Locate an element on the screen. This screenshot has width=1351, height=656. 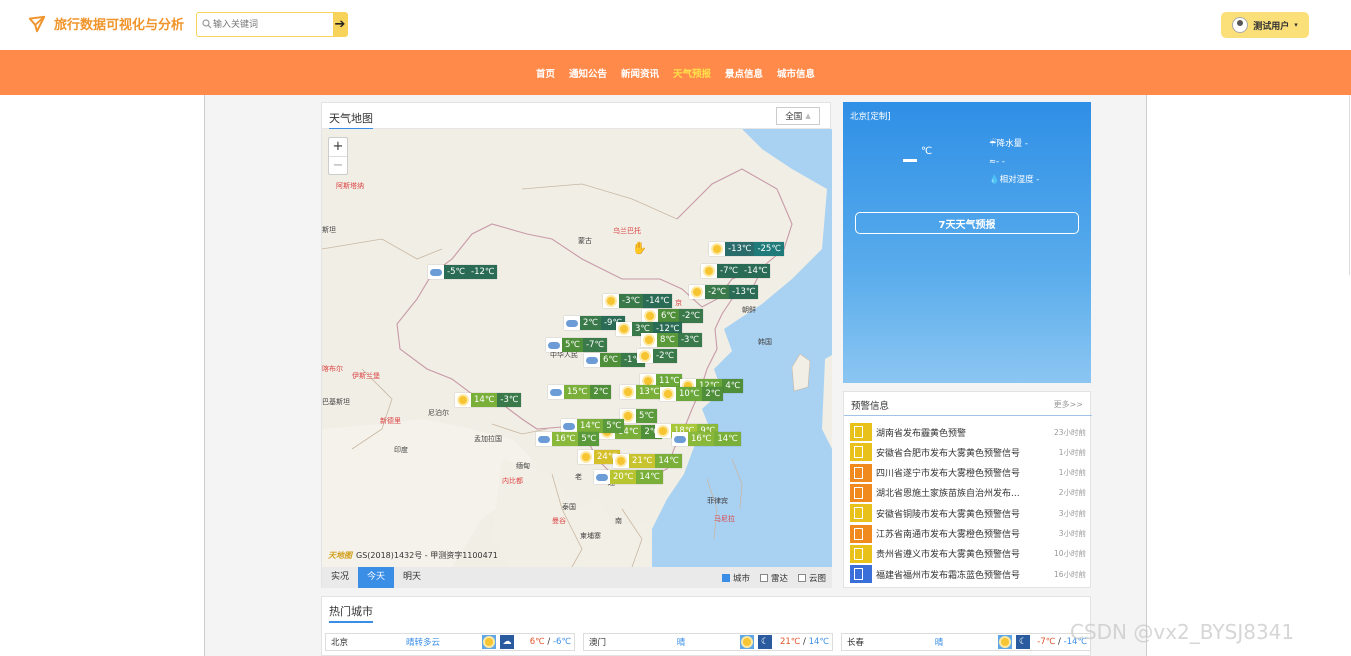
nav-item-4: 景点信息 is located at coordinates (744, 73).